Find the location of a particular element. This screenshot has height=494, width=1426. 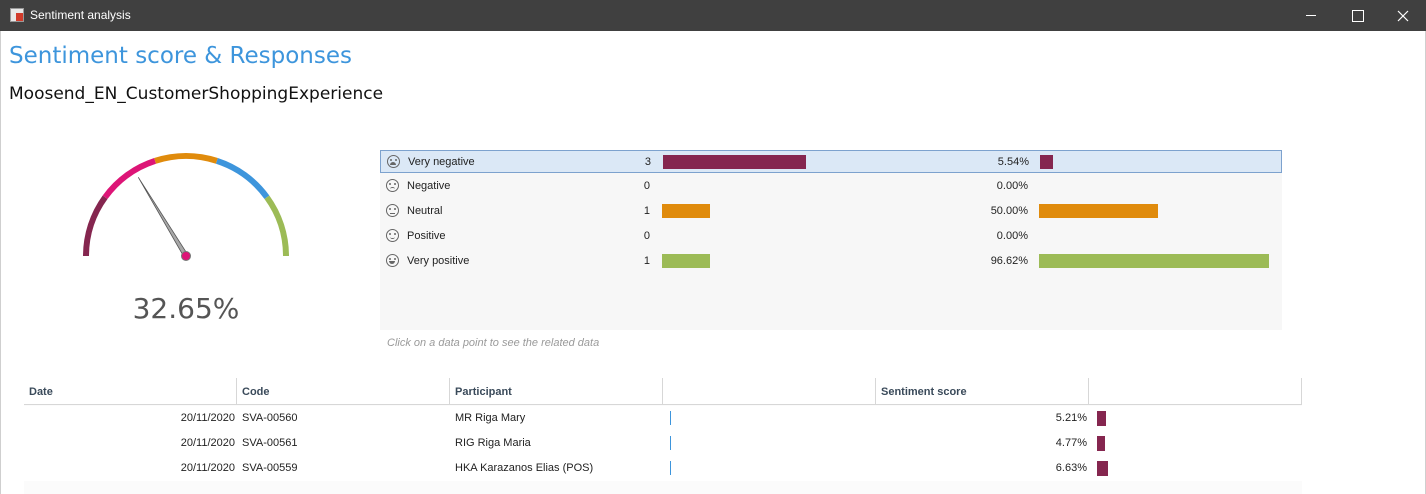

gauge-value: 32.65% is located at coordinates (186, 308).